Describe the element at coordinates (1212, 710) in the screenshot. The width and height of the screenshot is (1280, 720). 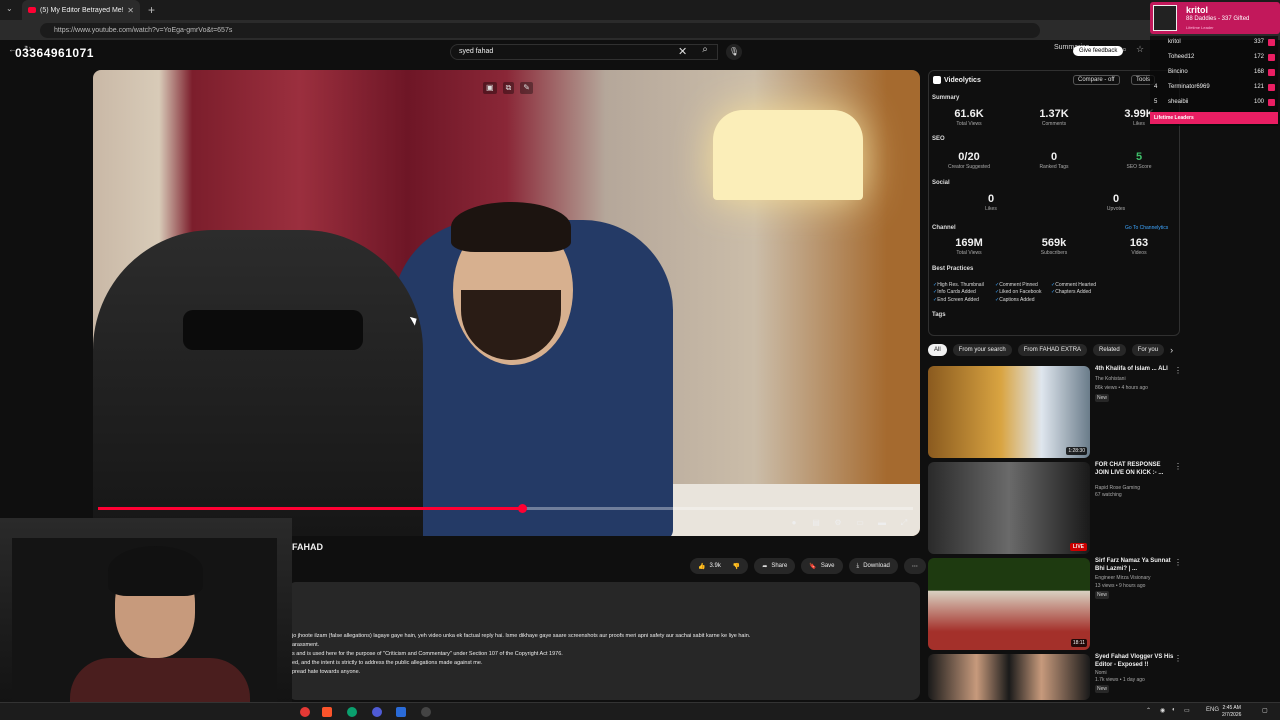
I see `language-indicator: ENG` at that location.